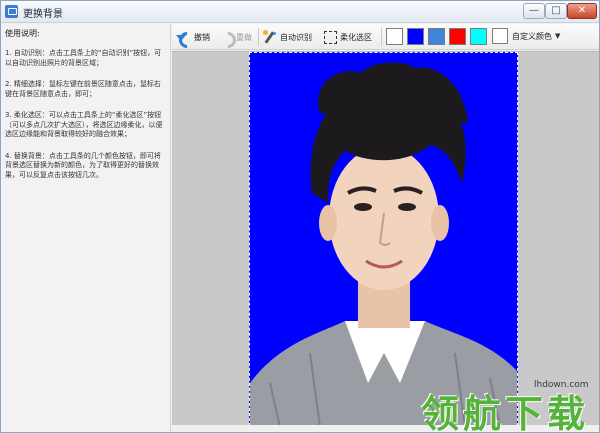 Image resolution: width=600 pixels, height=433 pixels. I want to click on redo-button: 重做, so click(235, 37).